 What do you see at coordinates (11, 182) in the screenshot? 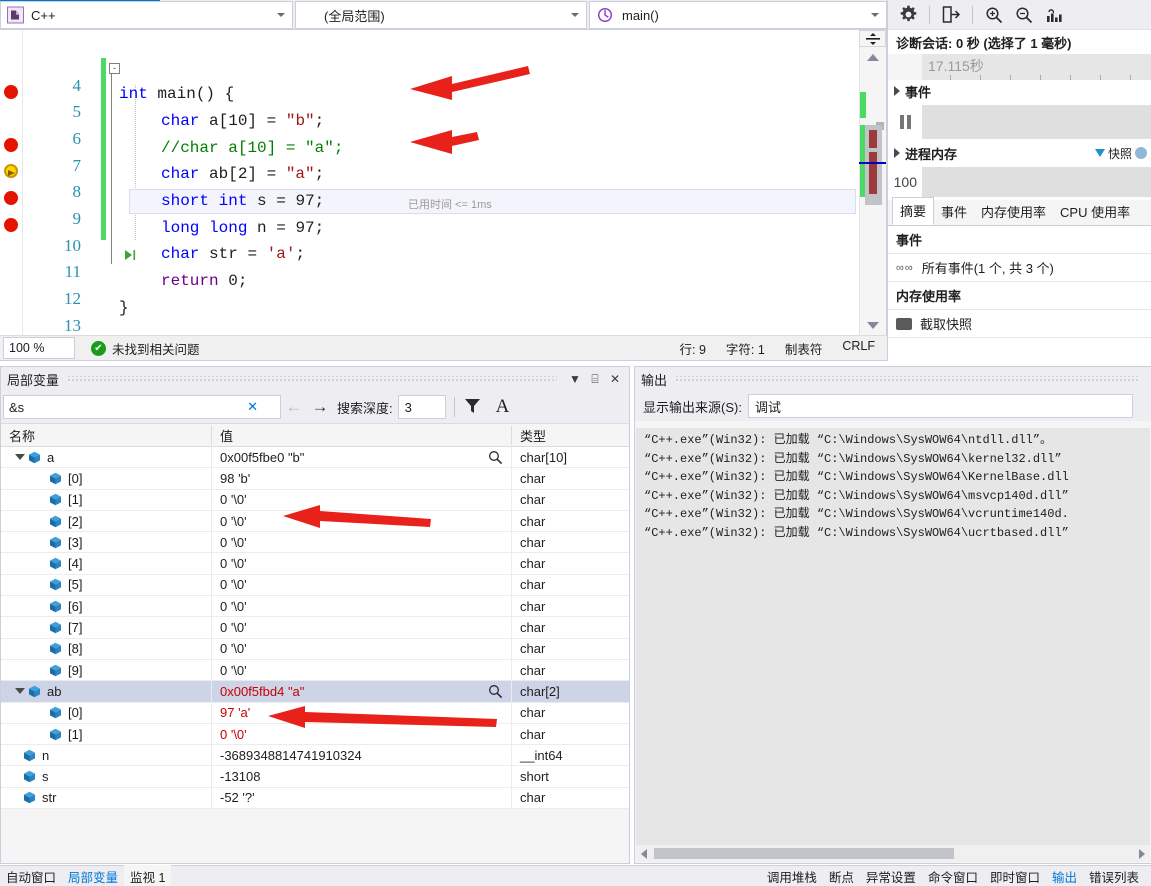
I see `breakpoint-gutter` at bounding box center [11, 182].